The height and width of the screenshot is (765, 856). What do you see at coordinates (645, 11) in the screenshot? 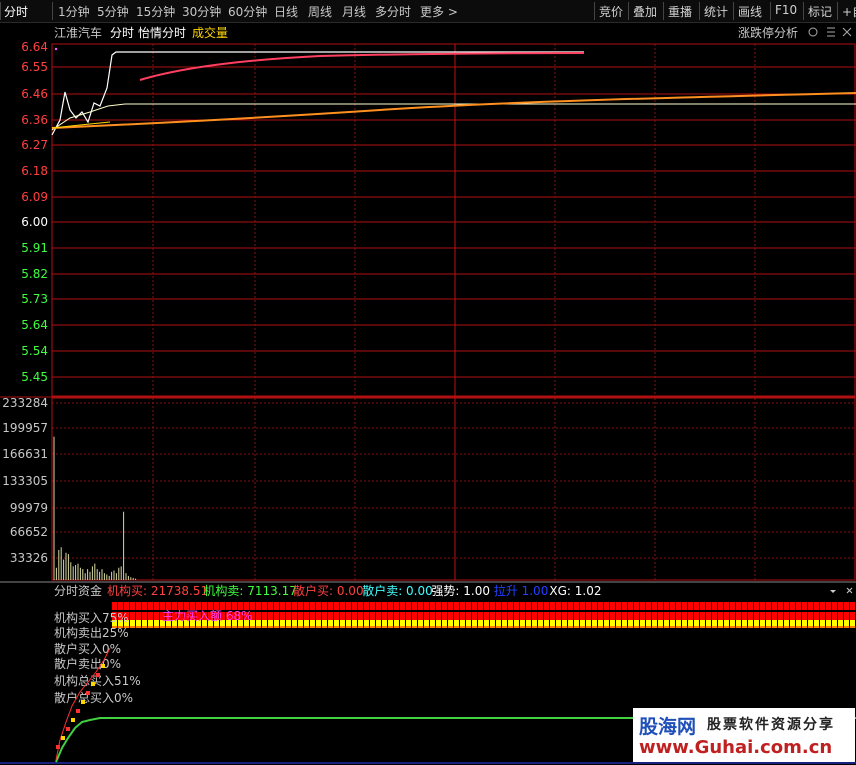
I see `tool-1: 叠加` at bounding box center [645, 11].